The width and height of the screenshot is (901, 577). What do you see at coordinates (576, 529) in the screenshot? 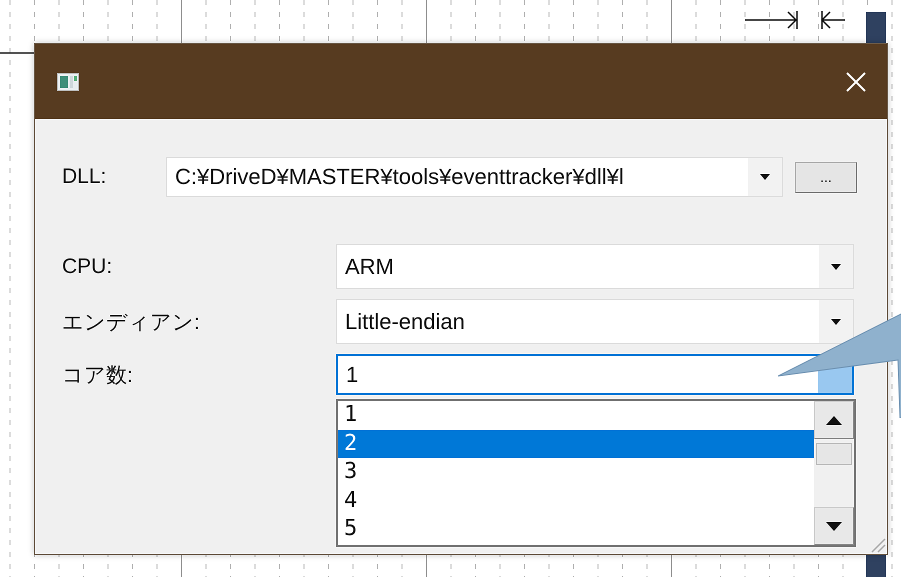
I see `list-item: 5` at bounding box center [576, 529].